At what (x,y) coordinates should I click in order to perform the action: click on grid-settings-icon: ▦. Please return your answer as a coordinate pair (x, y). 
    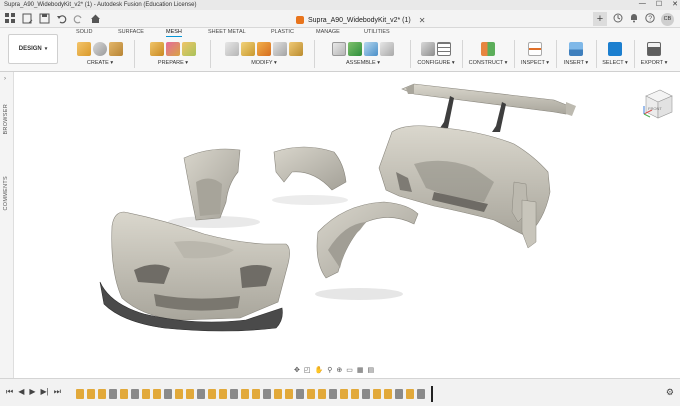
    Looking at the image, I should click on (360, 370).